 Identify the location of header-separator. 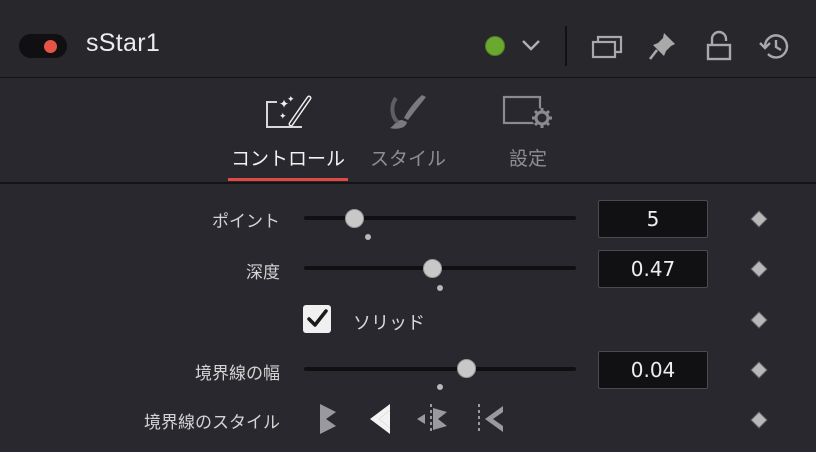
(566, 46).